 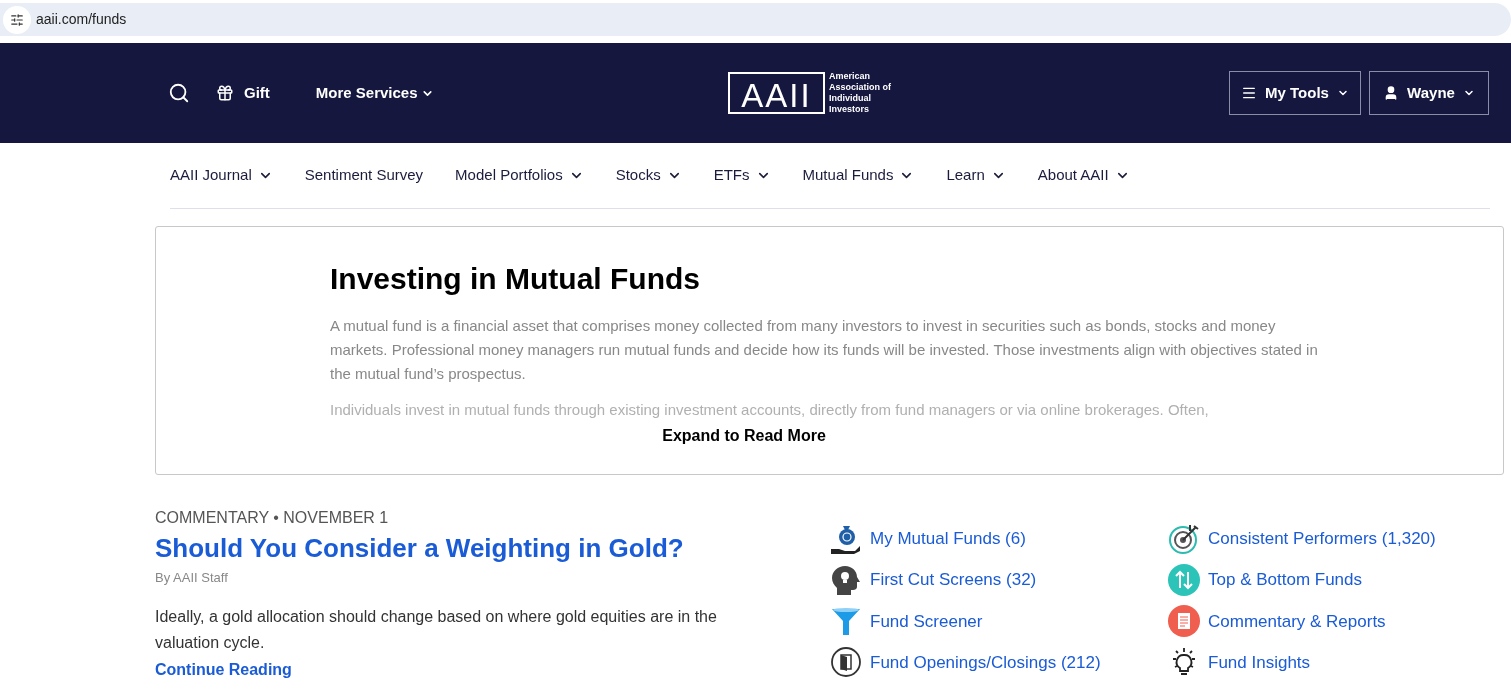 I want to click on gift-link: Gift, so click(x=243, y=93).